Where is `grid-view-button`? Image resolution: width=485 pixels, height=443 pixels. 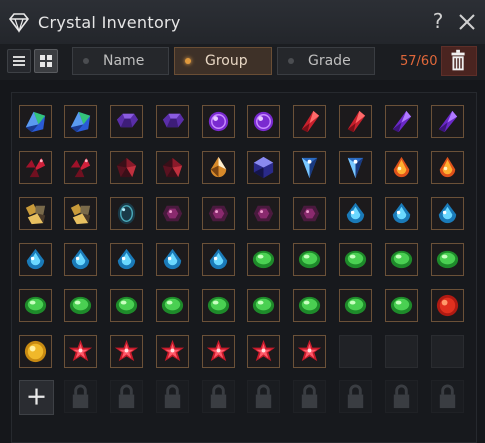
grid-view-button is located at coordinates (46, 61).